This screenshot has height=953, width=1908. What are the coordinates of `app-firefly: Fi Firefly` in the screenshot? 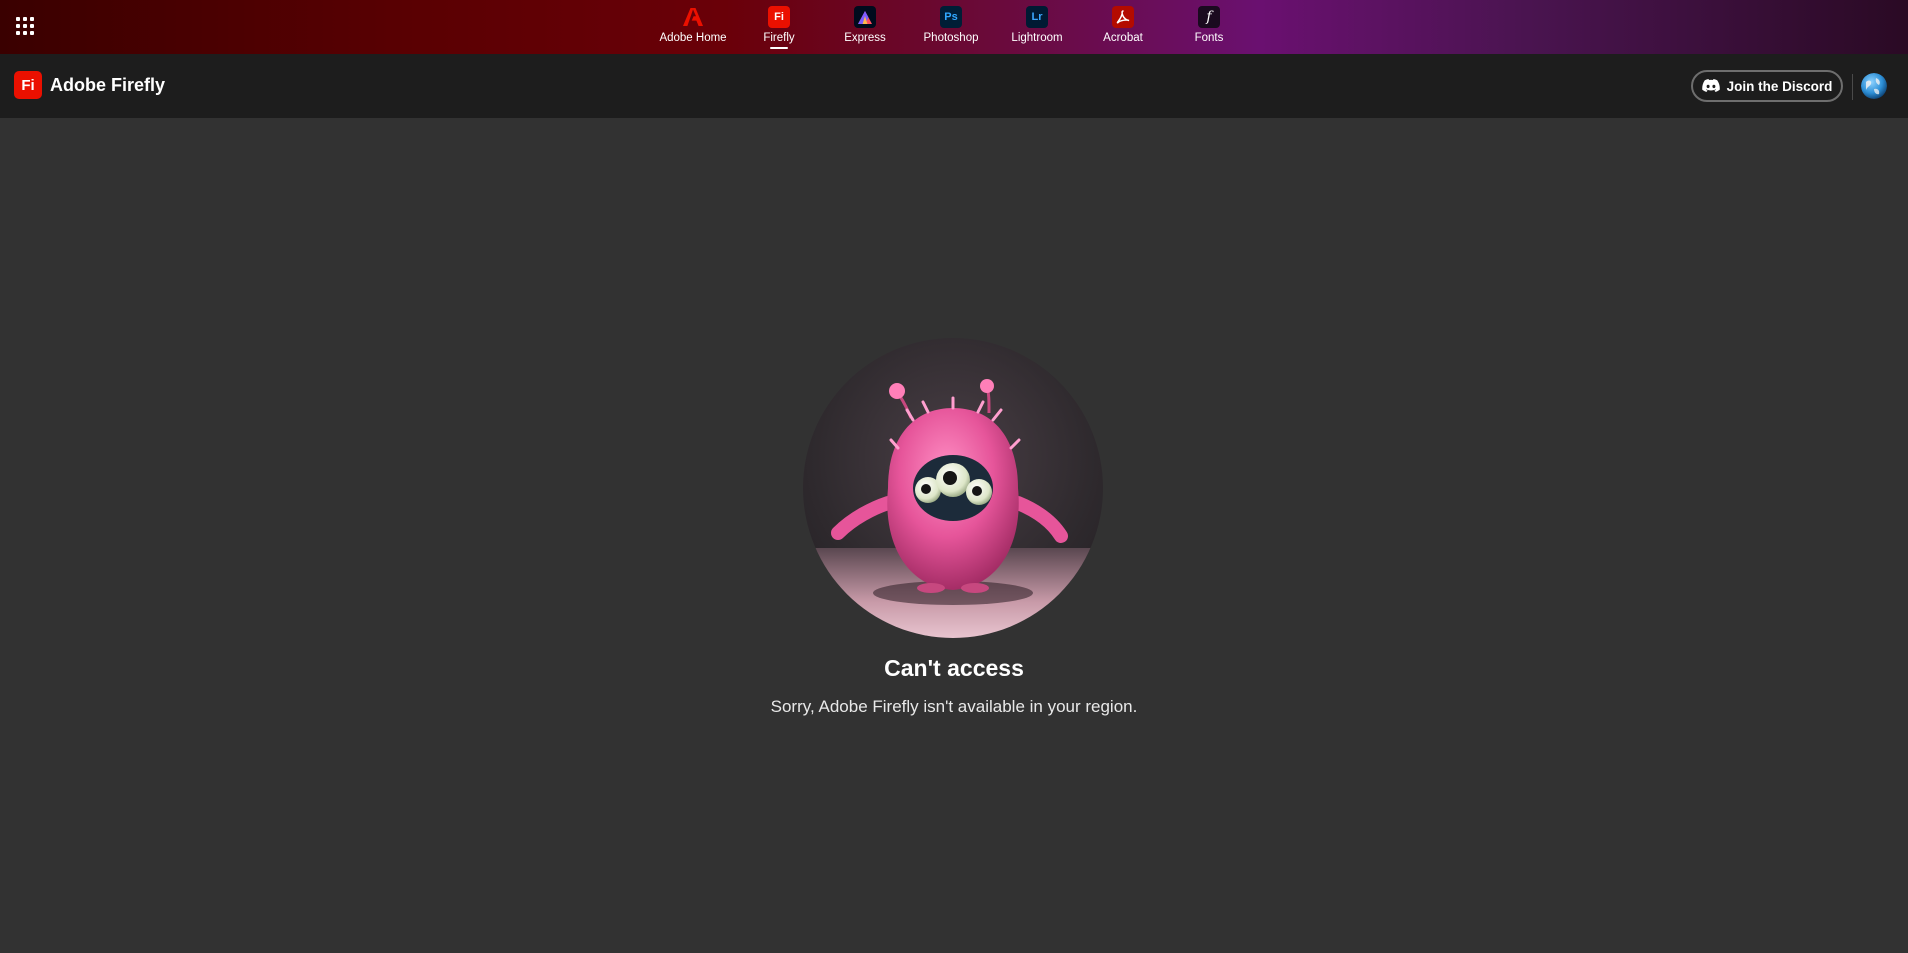 It's located at (779, 27).